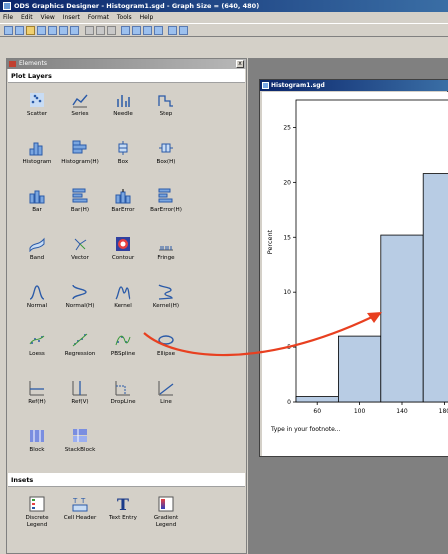  I want to click on drag-arrow-line, so click(258, 336).